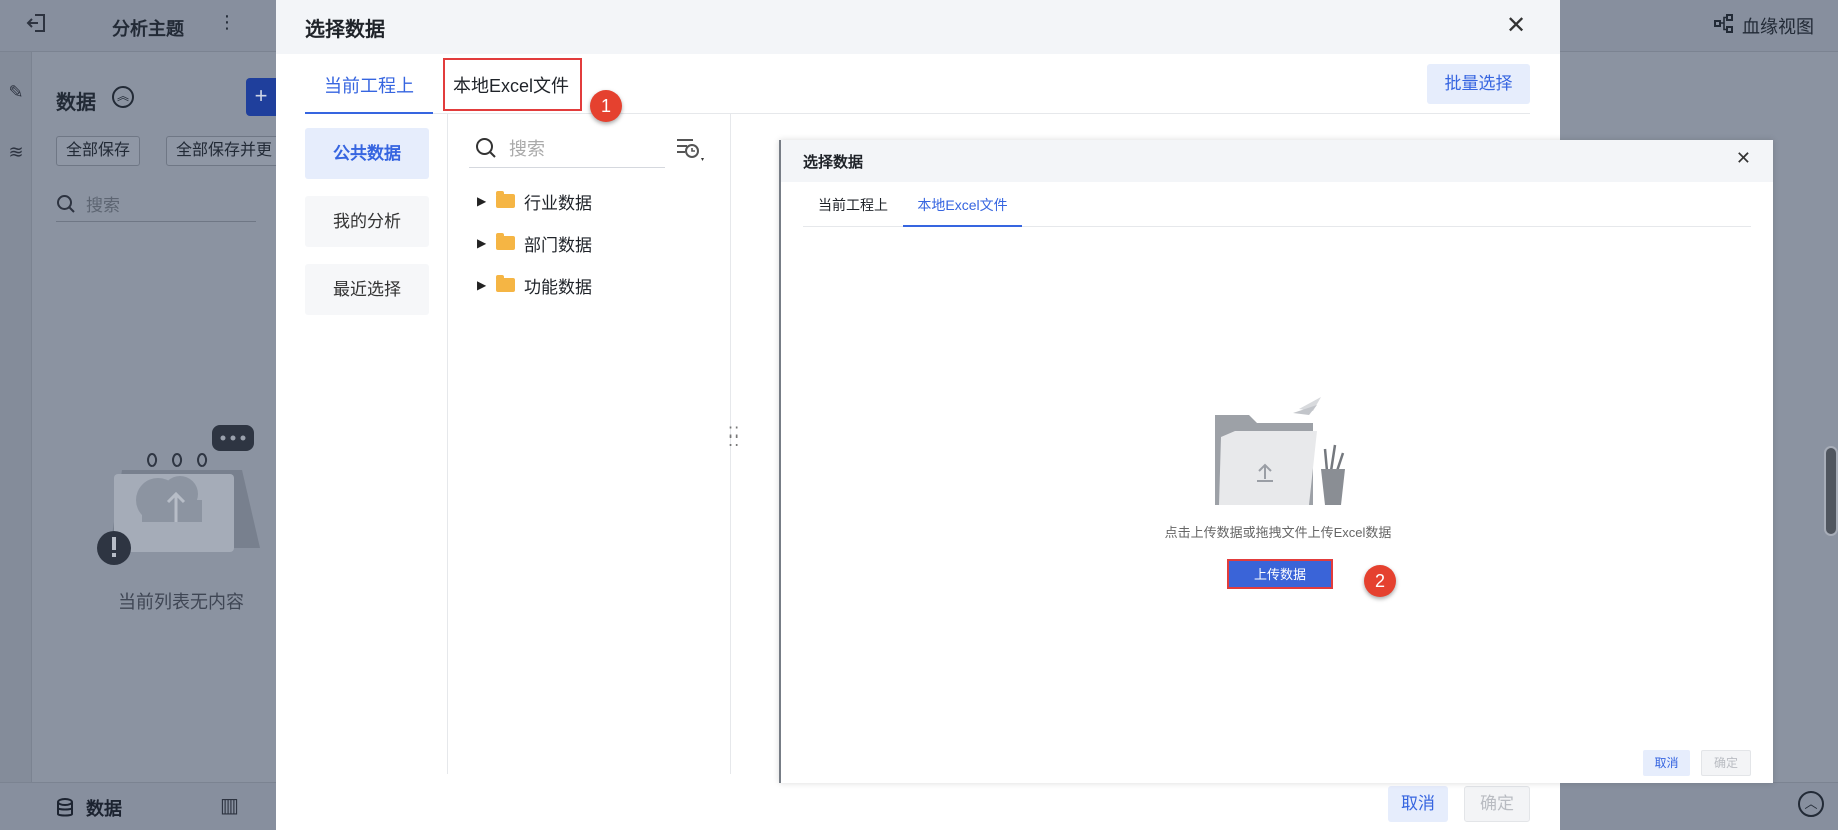 This screenshot has width=1838, height=830. Describe the element at coordinates (76, 103) in the screenshot. I see `panel-title: 数据` at that location.